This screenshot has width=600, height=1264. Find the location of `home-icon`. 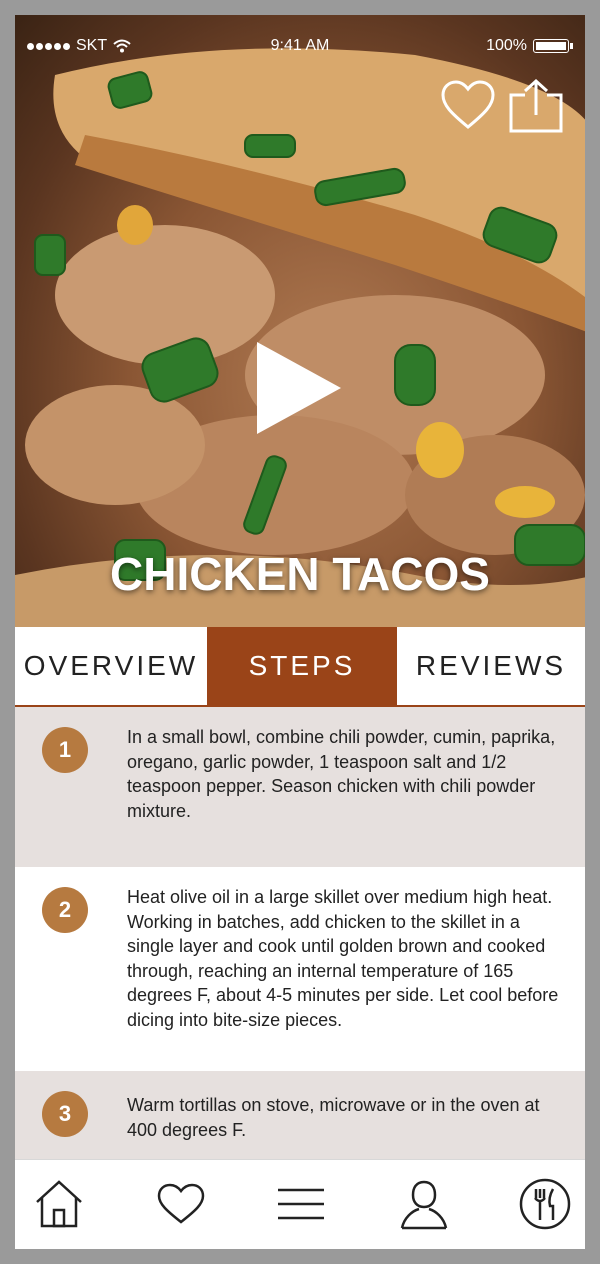

home-icon is located at coordinates (59, 1204).